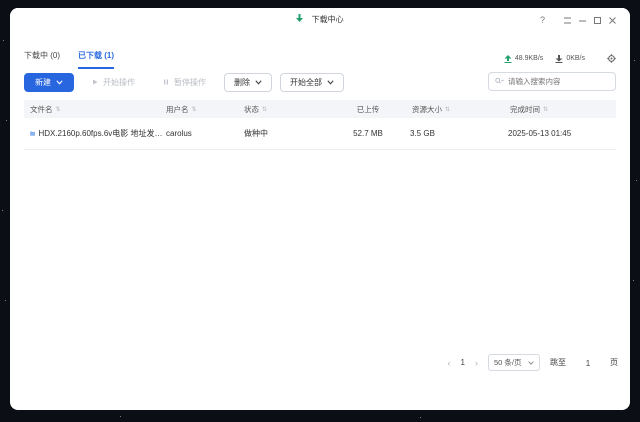 The image size is (640, 422). I want to click on page-suffix: 页, so click(614, 362).